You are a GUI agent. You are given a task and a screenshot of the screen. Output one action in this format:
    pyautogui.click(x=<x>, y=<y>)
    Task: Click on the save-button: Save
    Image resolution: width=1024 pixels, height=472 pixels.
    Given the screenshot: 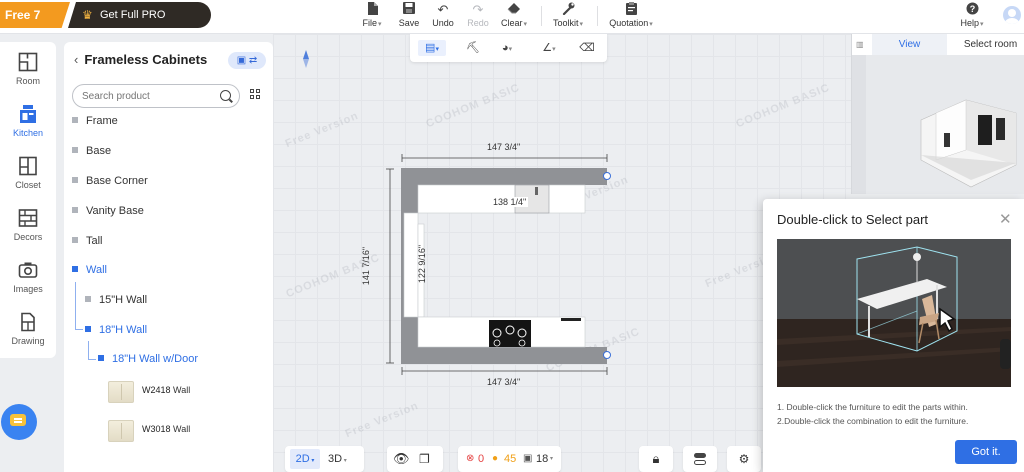 What is the action you would take?
    pyautogui.click(x=409, y=17)
    